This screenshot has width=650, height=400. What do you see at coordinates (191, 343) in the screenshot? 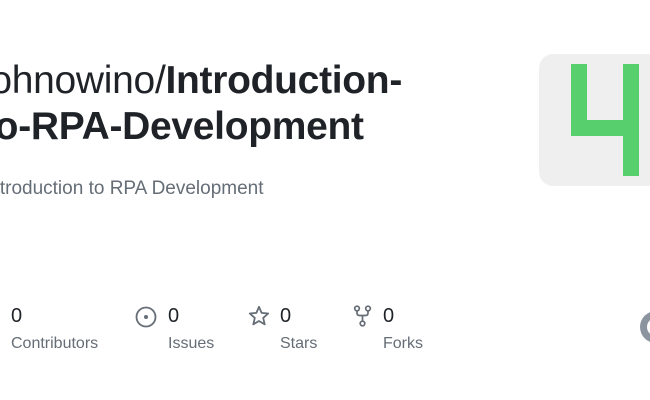
I see `issues-label: Issues` at bounding box center [191, 343].